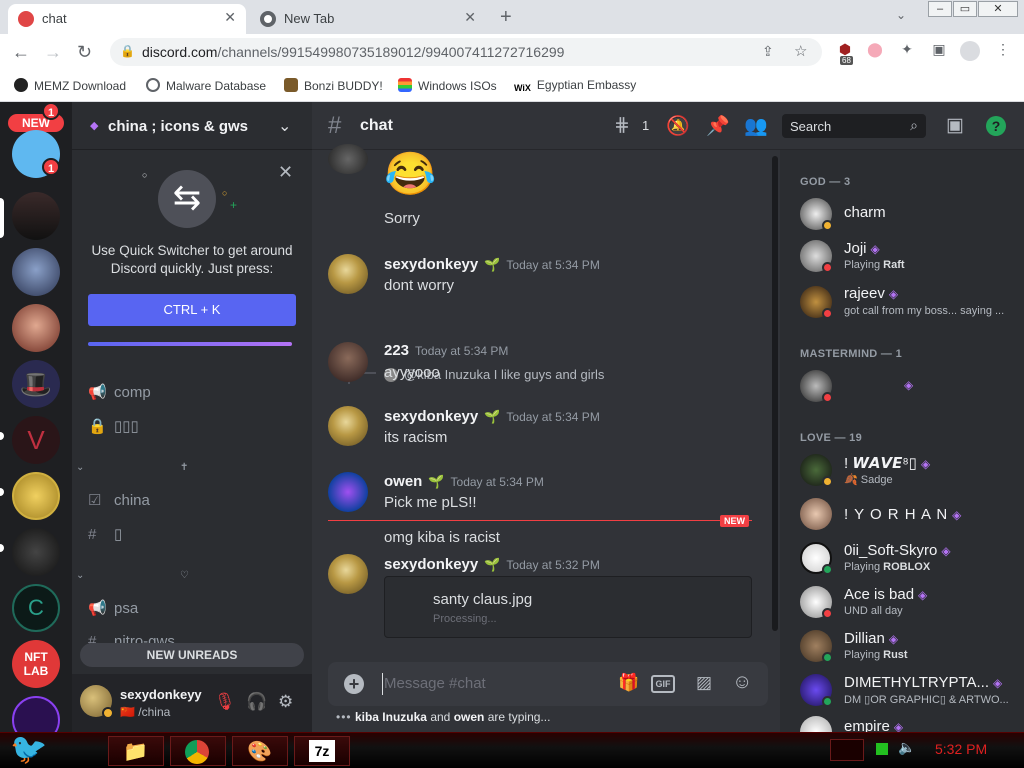 This screenshot has width=1024, height=768. I want to click on mute-mic-icon: 🎙, so click(225, 702).